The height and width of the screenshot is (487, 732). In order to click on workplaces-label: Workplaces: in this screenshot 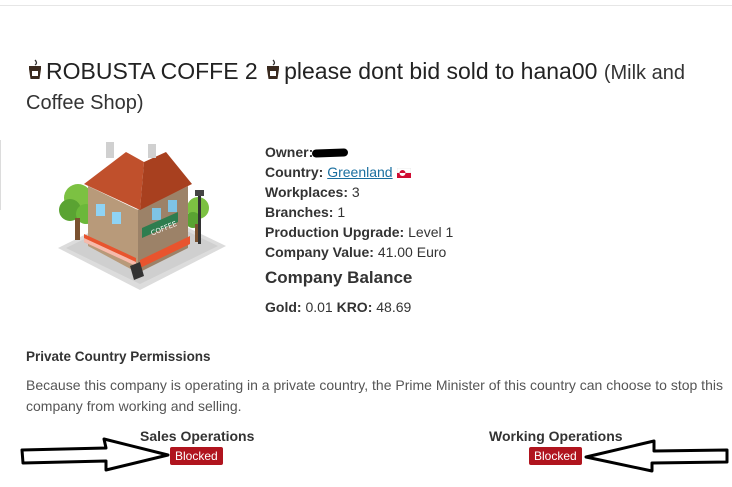, I will do `click(306, 192)`.